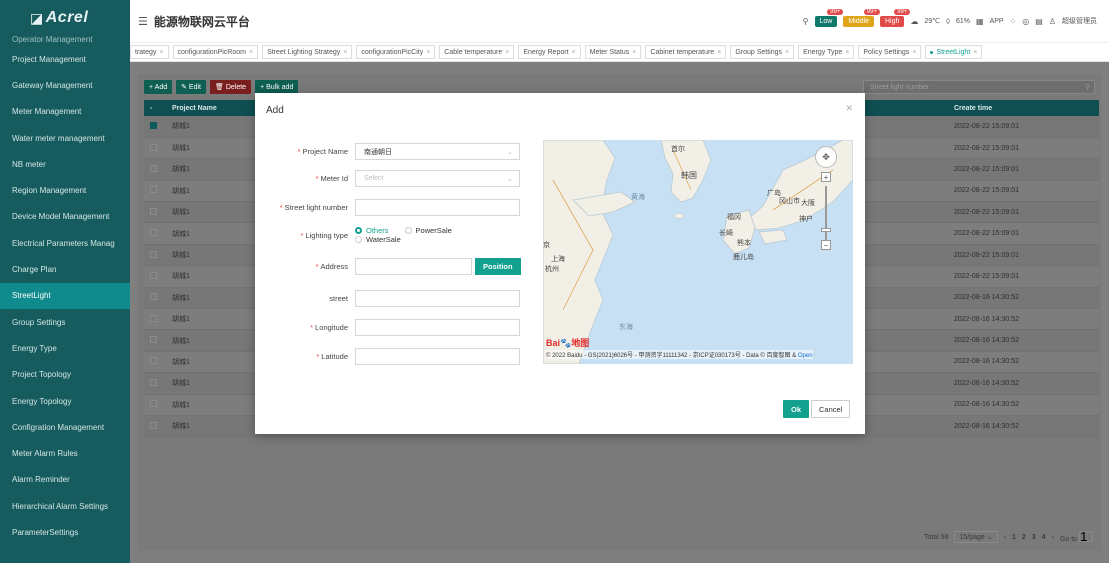 This screenshot has width=1109, height=563. Describe the element at coordinates (997, 21) in the screenshot. I see `app-label: APP` at that location.